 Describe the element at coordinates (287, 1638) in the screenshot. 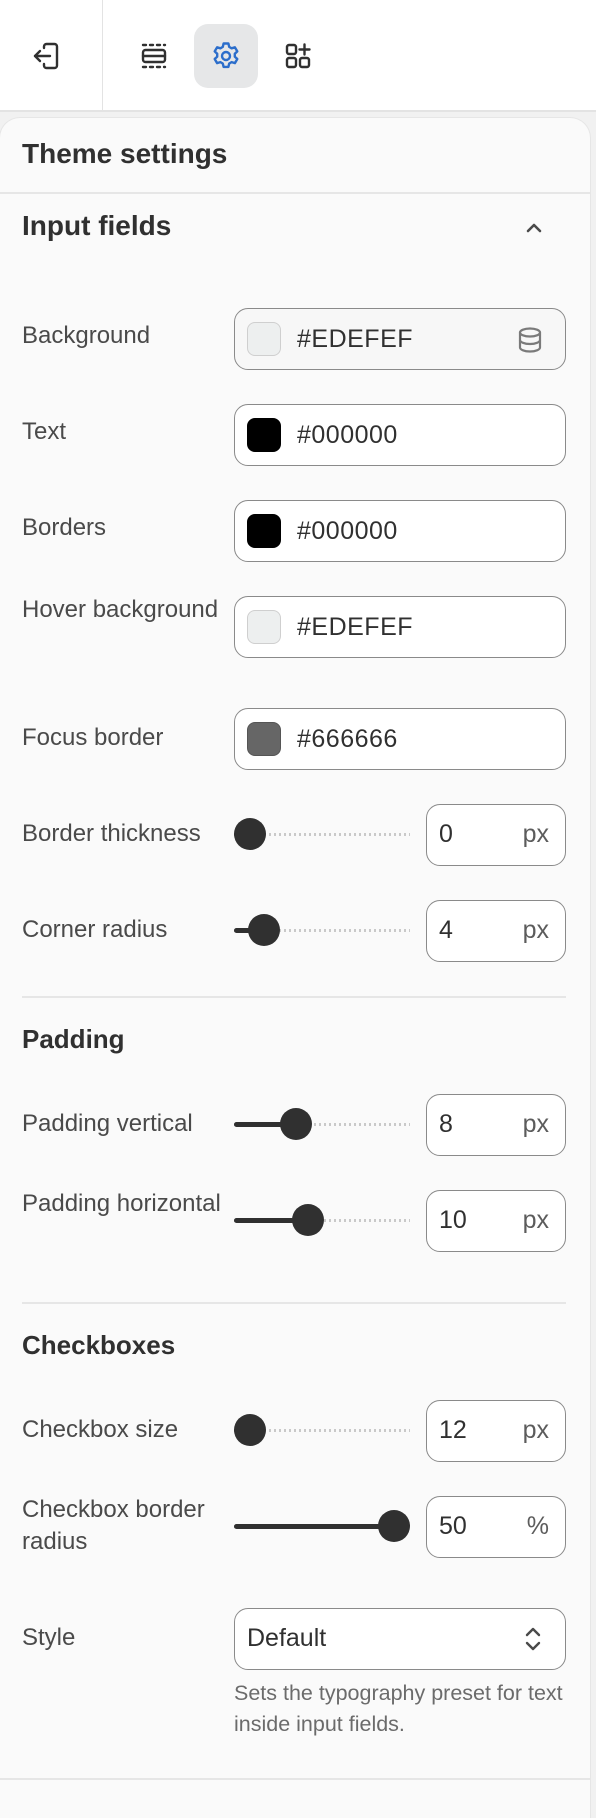

I see `select-value: Default` at that location.